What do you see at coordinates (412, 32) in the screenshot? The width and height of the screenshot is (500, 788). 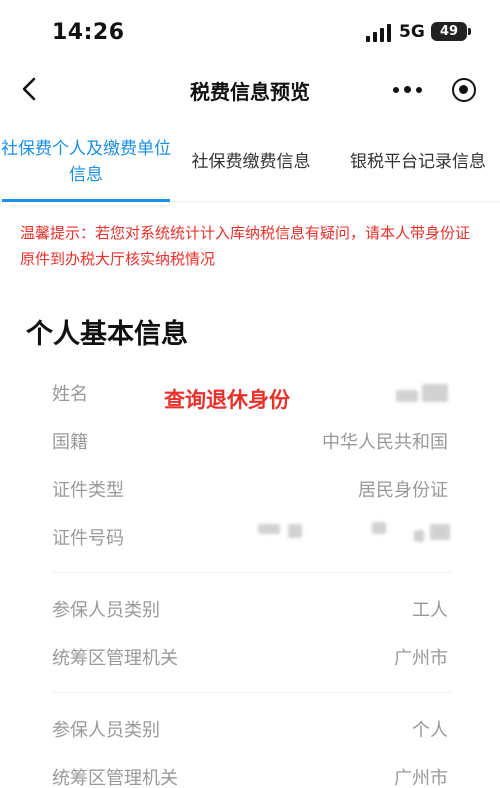 I see `network-type: 5G` at bounding box center [412, 32].